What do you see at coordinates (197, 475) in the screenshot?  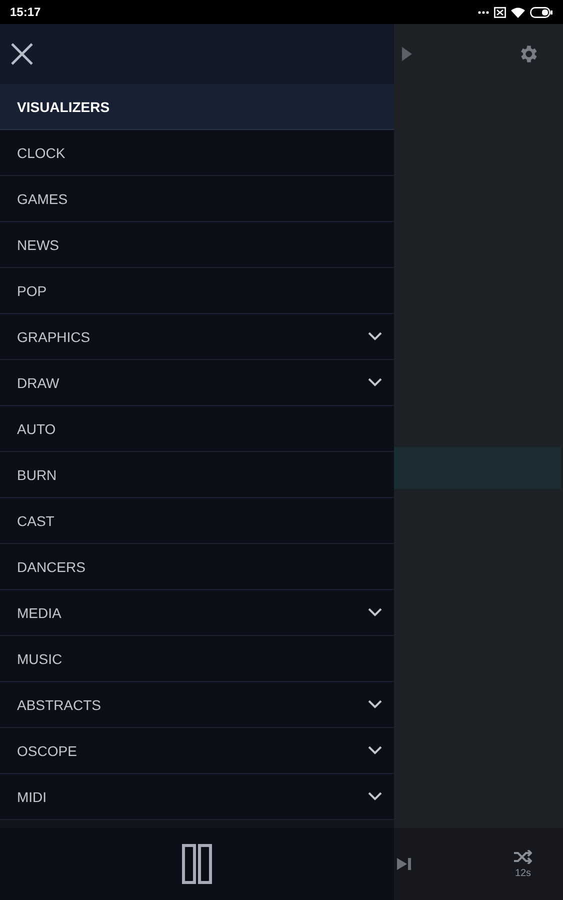 I see `menu-item: BURN` at bounding box center [197, 475].